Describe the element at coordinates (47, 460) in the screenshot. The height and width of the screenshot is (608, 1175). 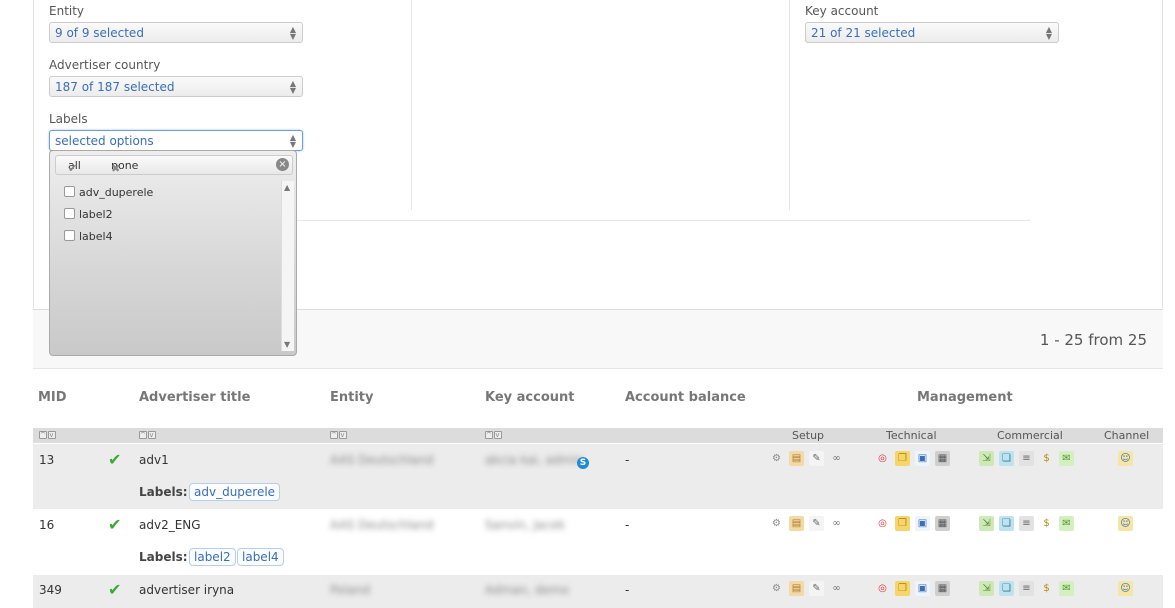
I see `mid-cell: 13` at that location.